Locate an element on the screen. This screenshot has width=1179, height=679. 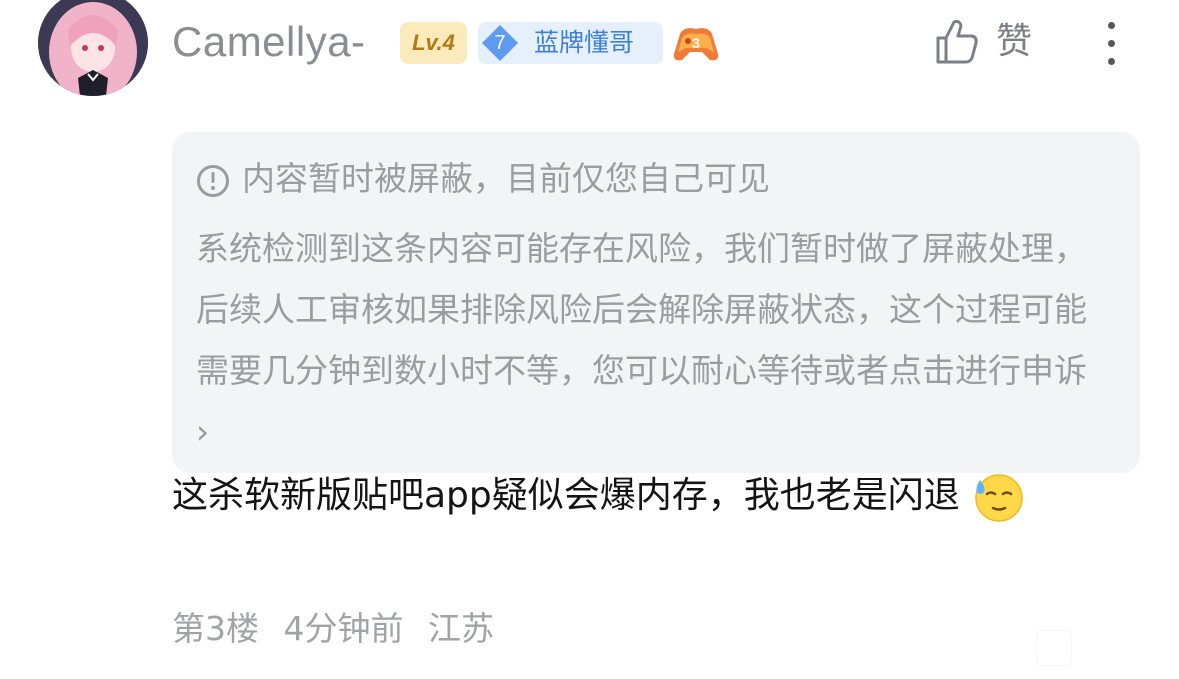
notice-title: 内容暂时被屏蔽，目前仅您自己可见 is located at coordinates (506, 178).